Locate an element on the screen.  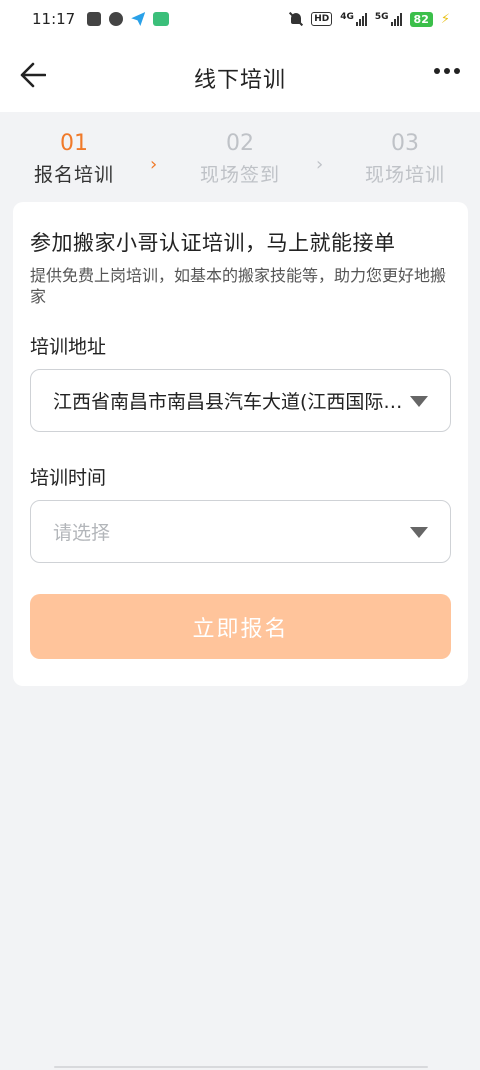
step-3-number: 03 is located at coordinates (405, 143).